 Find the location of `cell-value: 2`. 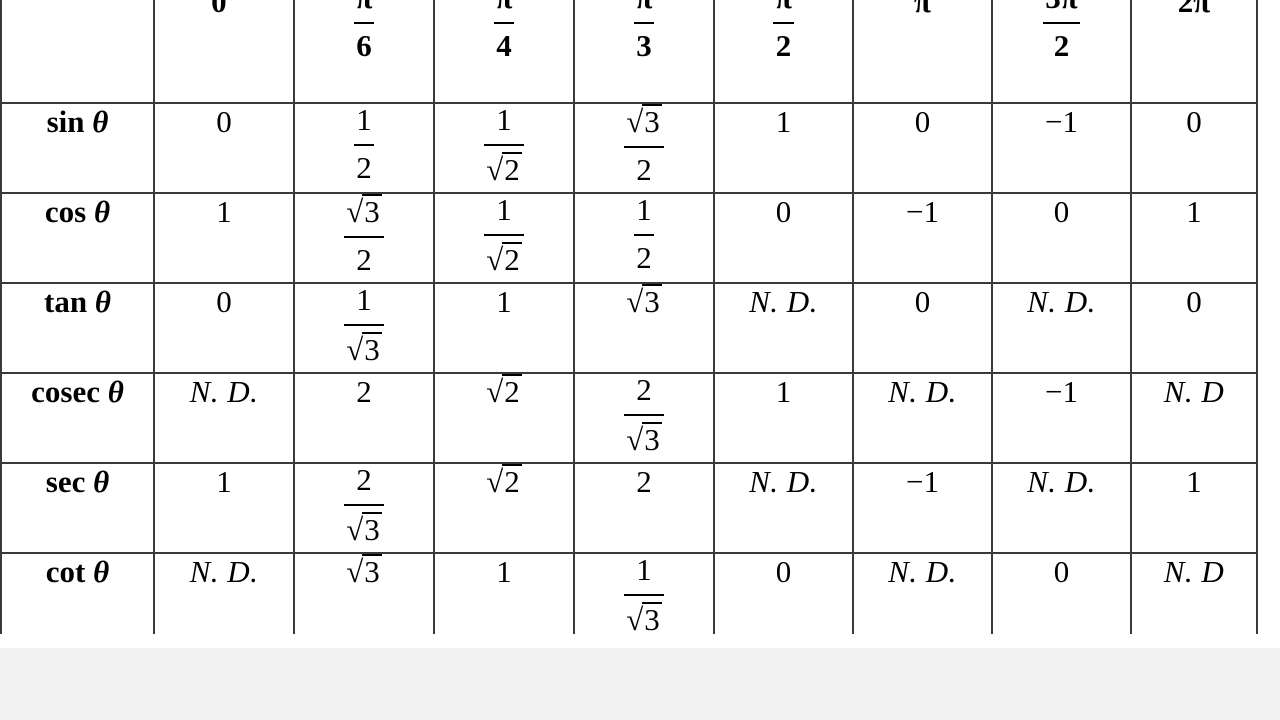

cell-value: 2 is located at coordinates (364, 391).